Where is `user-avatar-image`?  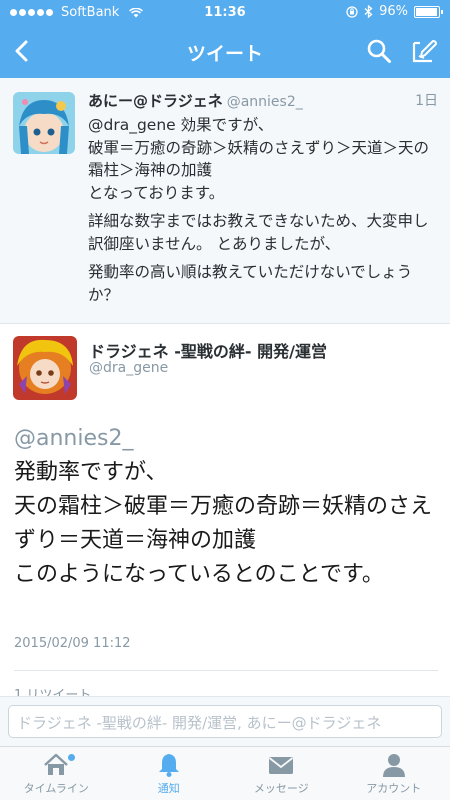 user-avatar-image is located at coordinates (44, 123).